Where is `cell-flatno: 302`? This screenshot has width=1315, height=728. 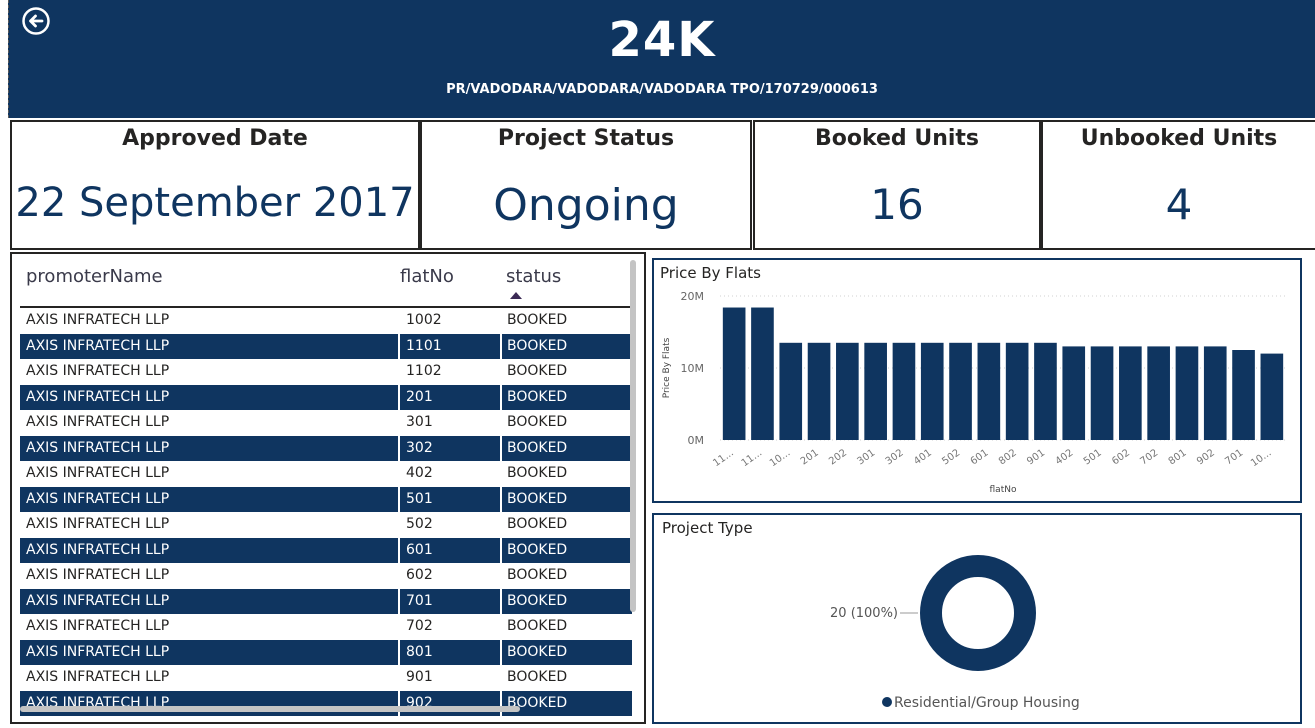
cell-flatno: 302 is located at coordinates (419, 447).